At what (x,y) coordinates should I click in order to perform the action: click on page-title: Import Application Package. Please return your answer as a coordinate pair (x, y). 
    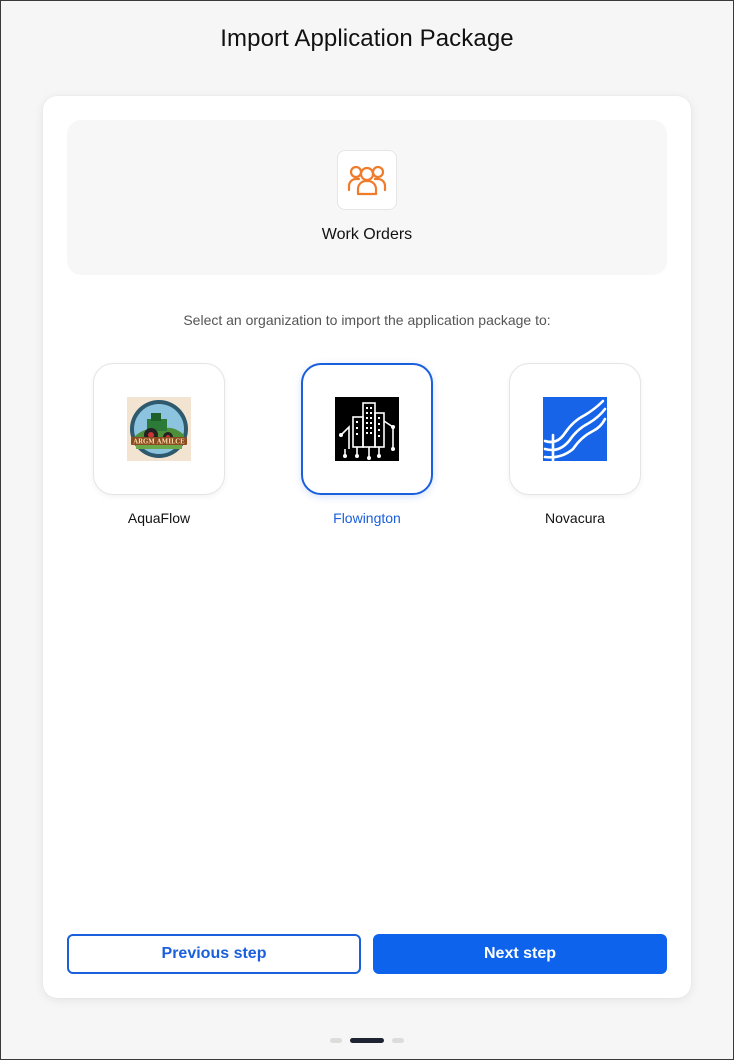
    Looking at the image, I should click on (367, 38).